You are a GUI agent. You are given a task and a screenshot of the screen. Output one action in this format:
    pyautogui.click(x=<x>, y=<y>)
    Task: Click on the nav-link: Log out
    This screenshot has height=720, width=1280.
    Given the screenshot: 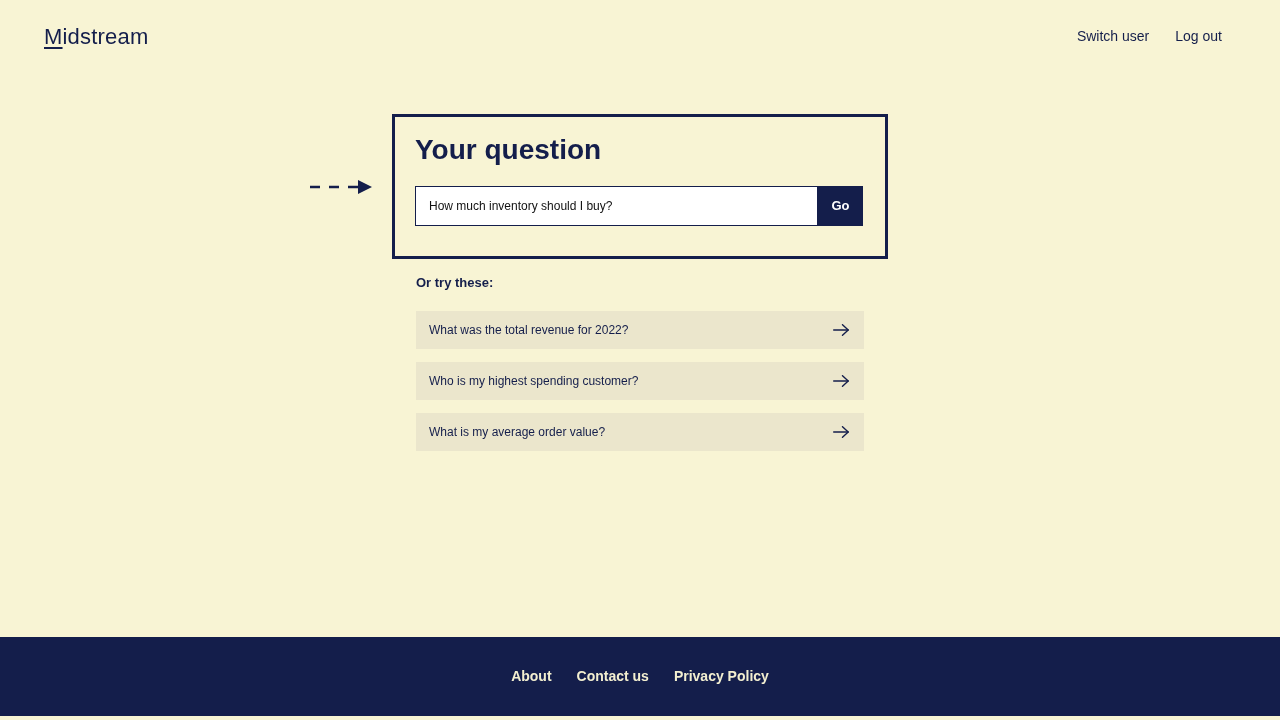 What is the action you would take?
    pyautogui.click(x=1198, y=36)
    